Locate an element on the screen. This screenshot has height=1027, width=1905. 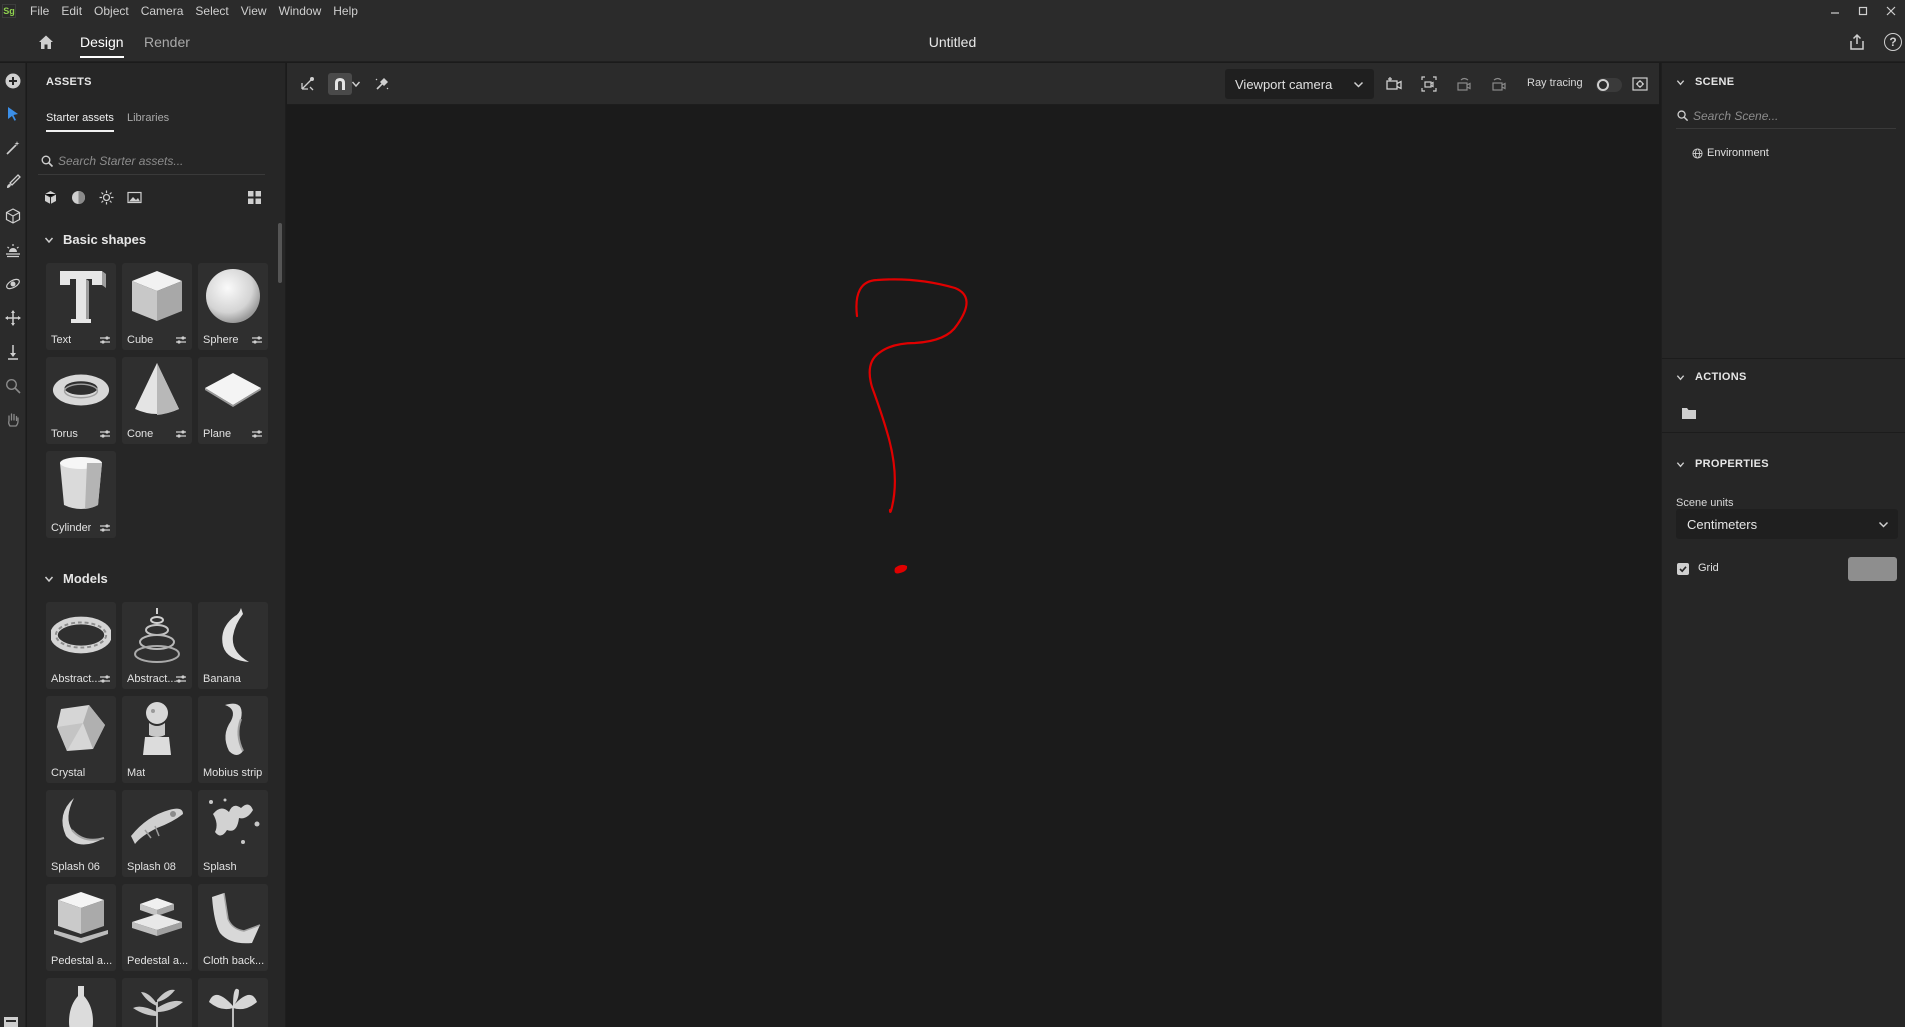
grid-checkbox is located at coordinates (1683, 569).